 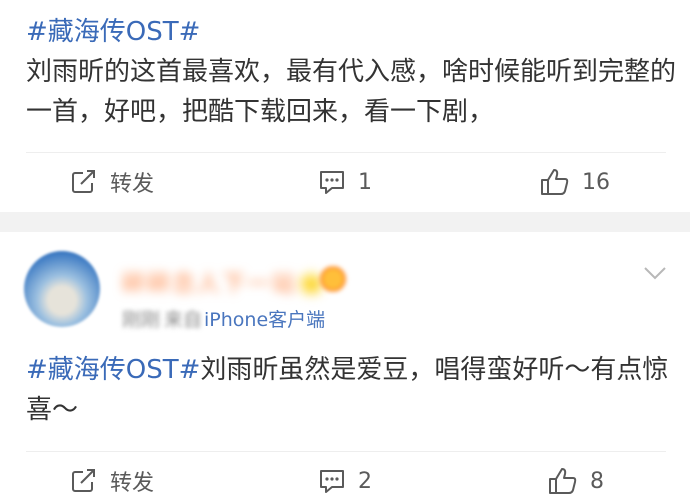 What do you see at coordinates (183, 320) in the screenshot?
I see `via-label: 来自` at bounding box center [183, 320].